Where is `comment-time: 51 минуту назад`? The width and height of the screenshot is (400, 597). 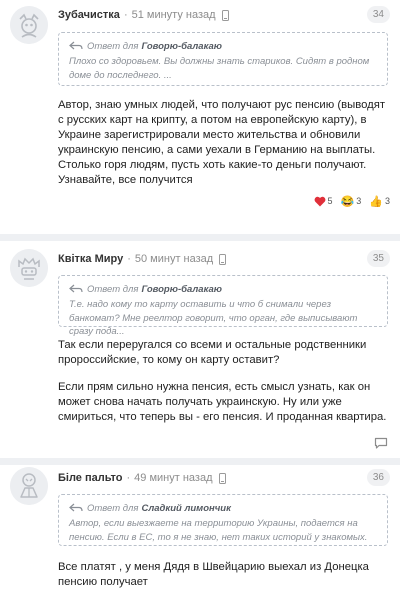 comment-time: 51 минуту назад is located at coordinates (173, 15).